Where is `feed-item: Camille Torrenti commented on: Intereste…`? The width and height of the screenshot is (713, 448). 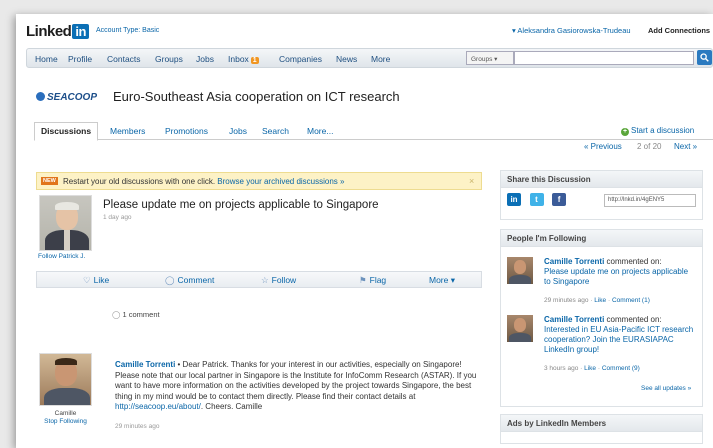 feed-item: Camille Torrenti commented on: Intereste… is located at coordinates (602, 345).